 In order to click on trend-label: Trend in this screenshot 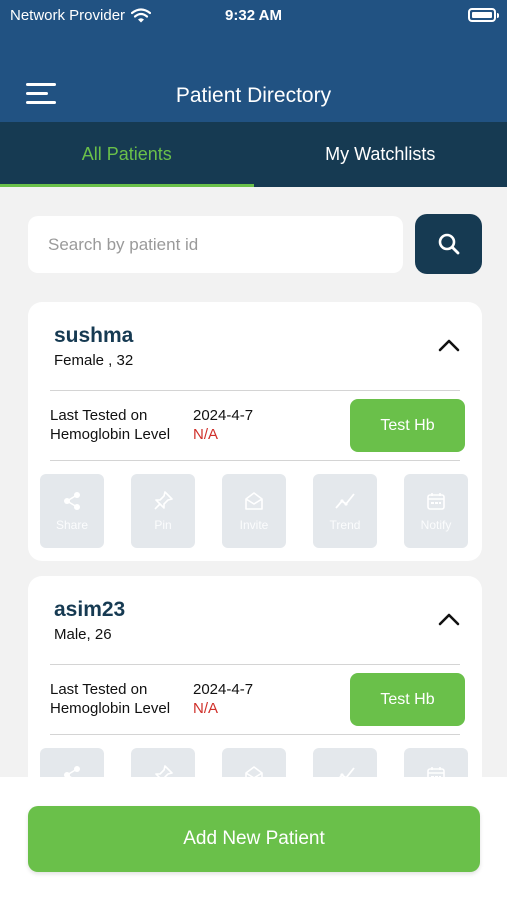, I will do `click(345, 525)`.